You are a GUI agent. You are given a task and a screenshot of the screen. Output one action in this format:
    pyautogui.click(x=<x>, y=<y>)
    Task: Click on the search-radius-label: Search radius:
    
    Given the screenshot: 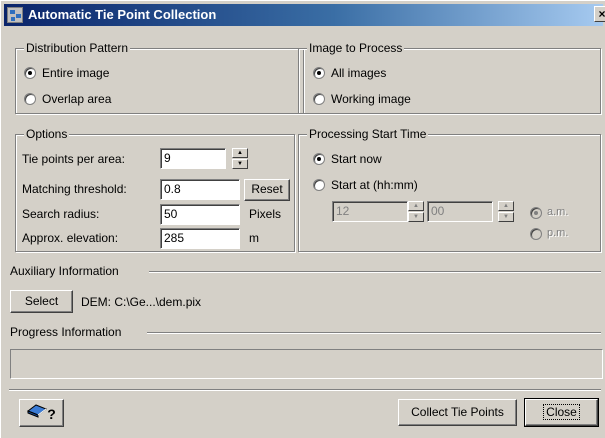 What is the action you would take?
    pyautogui.click(x=61, y=214)
    